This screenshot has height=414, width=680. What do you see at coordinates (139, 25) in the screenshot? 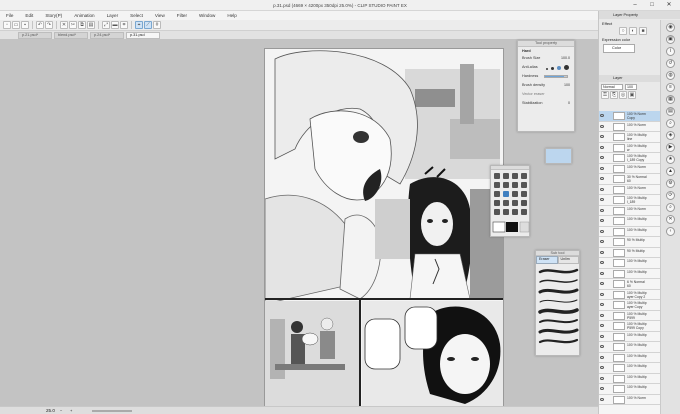
I see `snap-icon: ⌖` at bounding box center [139, 25].